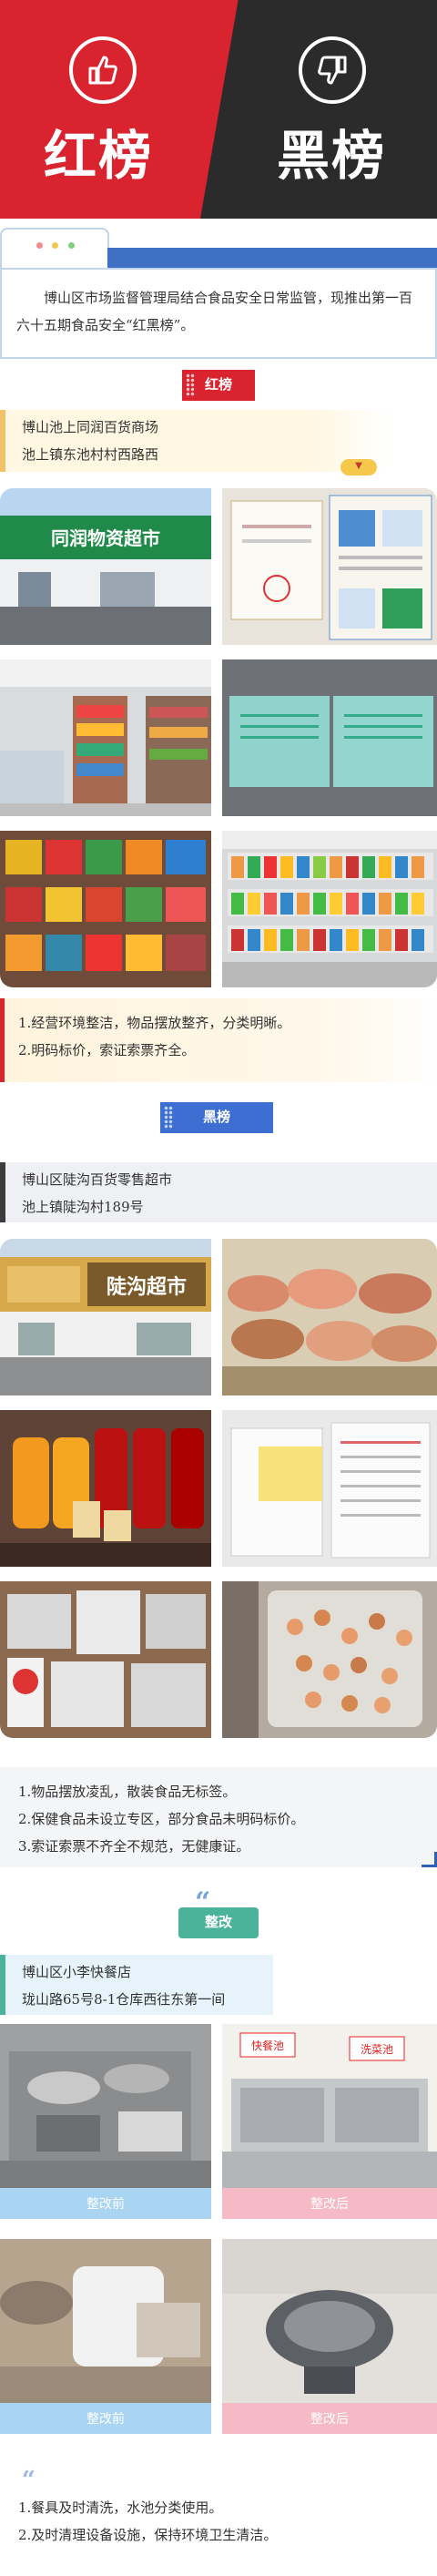  Describe the element at coordinates (90, 454) in the screenshot. I see `red-store-address: 池上镇东池村村西路西` at that location.